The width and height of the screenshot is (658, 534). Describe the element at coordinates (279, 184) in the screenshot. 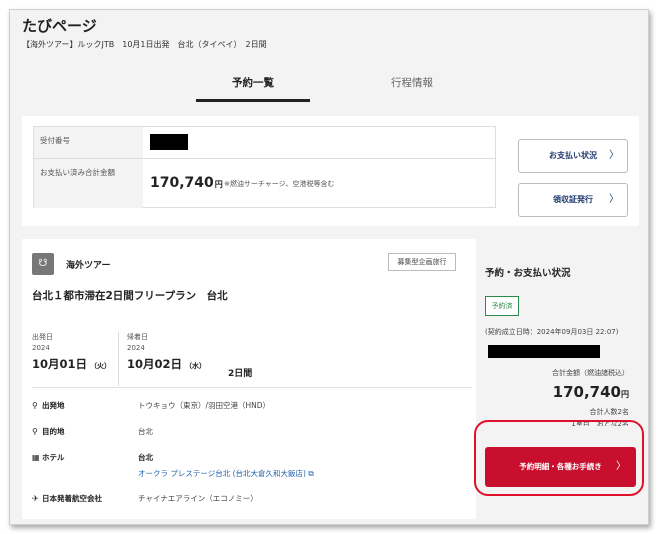

I see `paid-note: ※燃油サーチャージ、空港税等含む` at that location.